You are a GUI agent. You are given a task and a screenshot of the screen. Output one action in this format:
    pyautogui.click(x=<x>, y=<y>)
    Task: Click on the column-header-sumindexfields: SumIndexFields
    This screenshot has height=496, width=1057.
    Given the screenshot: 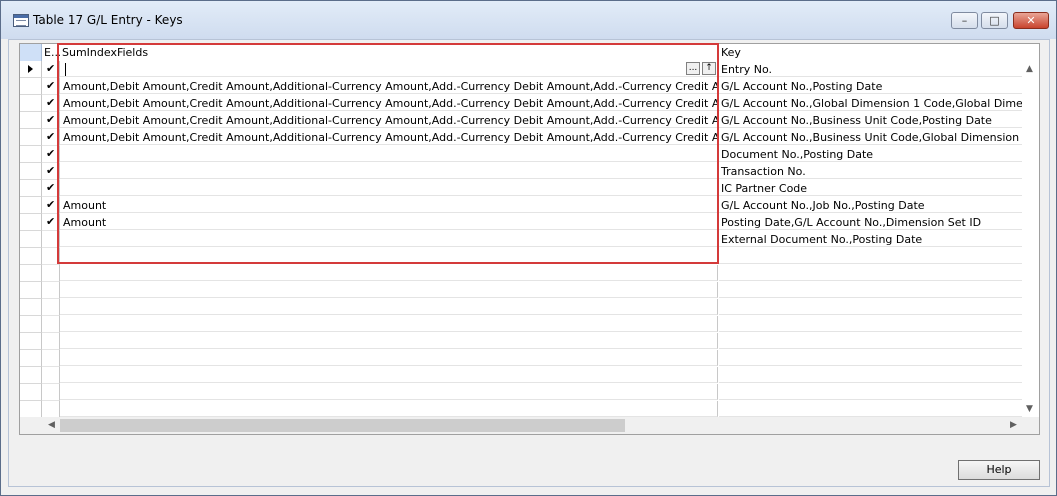 What is the action you would take?
    pyautogui.click(x=389, y=52)
    